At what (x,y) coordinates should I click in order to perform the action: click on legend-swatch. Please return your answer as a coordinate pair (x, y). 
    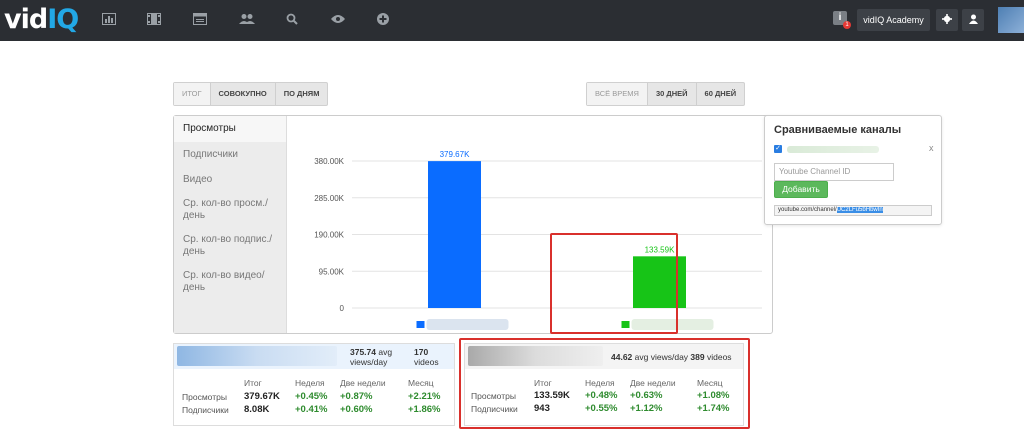
    Looking at the image, I should click on (420, 324).